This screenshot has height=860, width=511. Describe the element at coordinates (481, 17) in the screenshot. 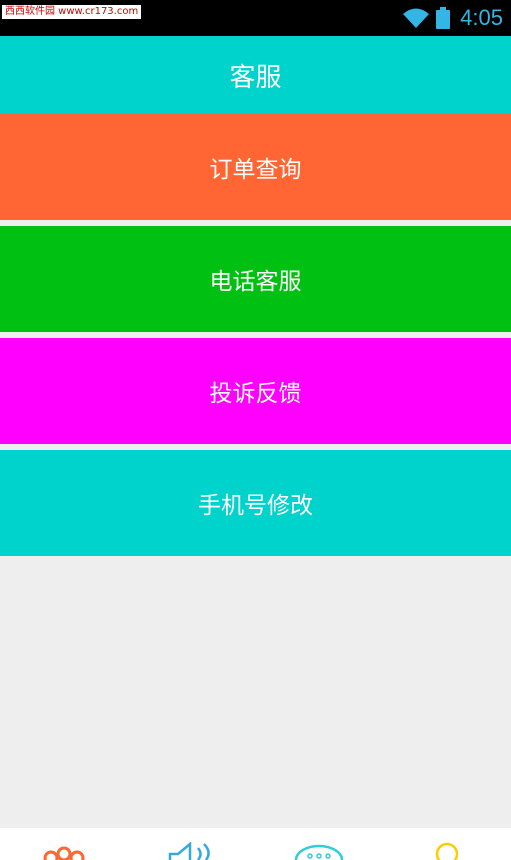

I see `status-clock: 4:05` at that location.